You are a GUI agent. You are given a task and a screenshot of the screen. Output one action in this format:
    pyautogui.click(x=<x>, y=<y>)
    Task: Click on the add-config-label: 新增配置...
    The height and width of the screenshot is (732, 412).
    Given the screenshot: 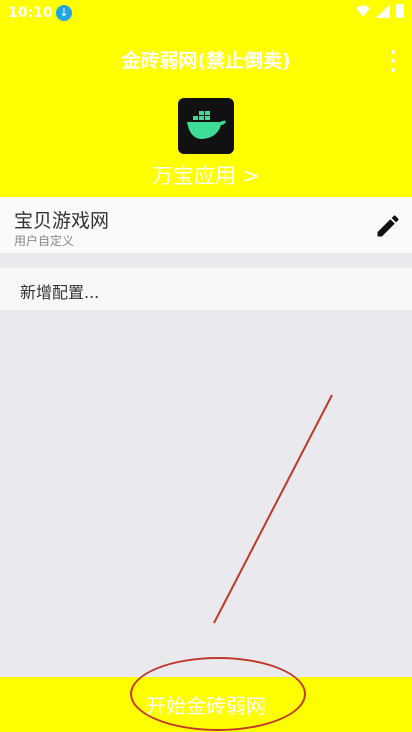 What is the action you would take?
    pyautogui.click(x=60, y=292)
    